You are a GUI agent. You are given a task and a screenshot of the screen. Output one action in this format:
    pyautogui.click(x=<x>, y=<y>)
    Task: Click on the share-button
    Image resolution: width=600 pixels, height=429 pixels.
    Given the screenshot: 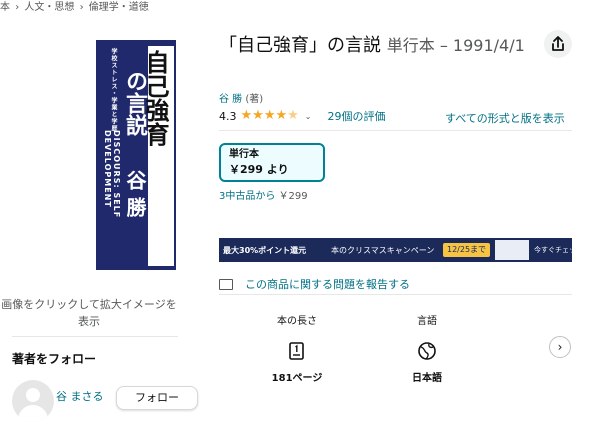 What is the action you would take?
    pyautogui.click(x=558, y=44)
    